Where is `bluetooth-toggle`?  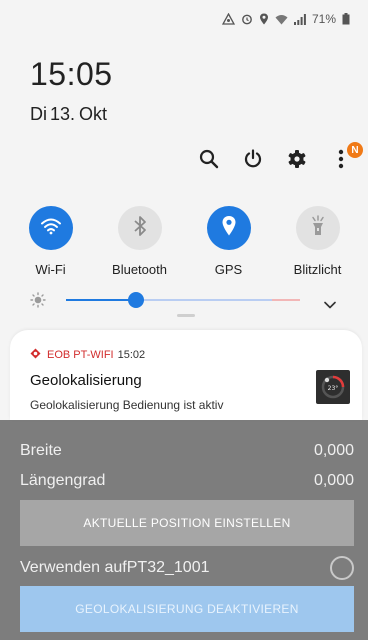
bluetooth-toggle is located at coordinates (139, 228).